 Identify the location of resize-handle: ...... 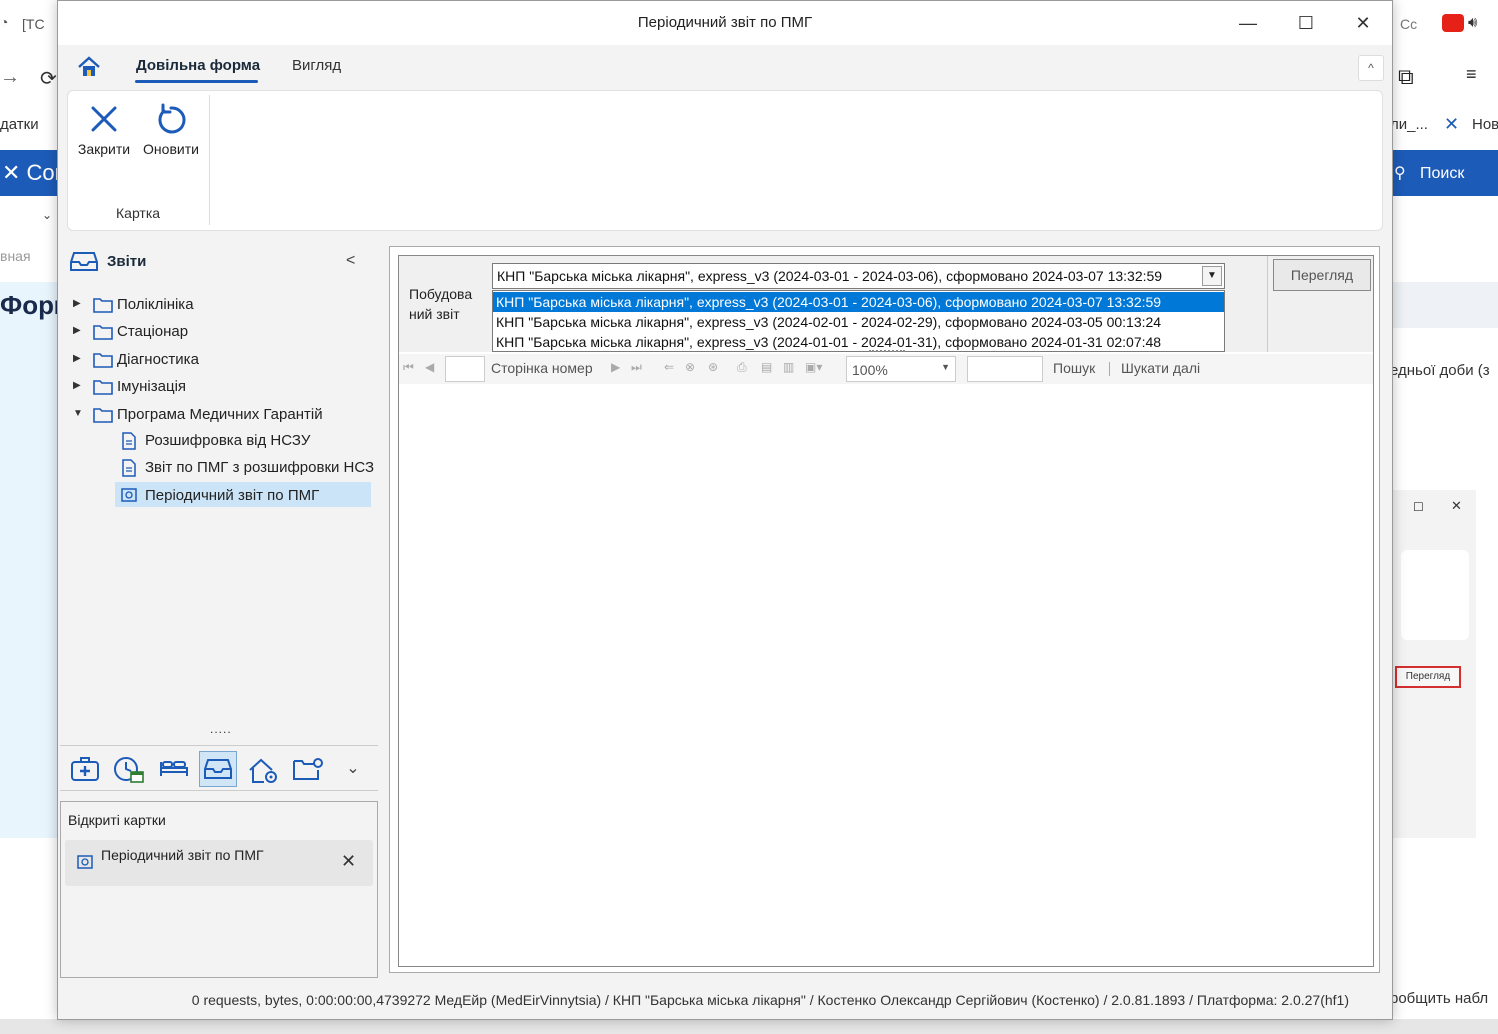
(221, 729).